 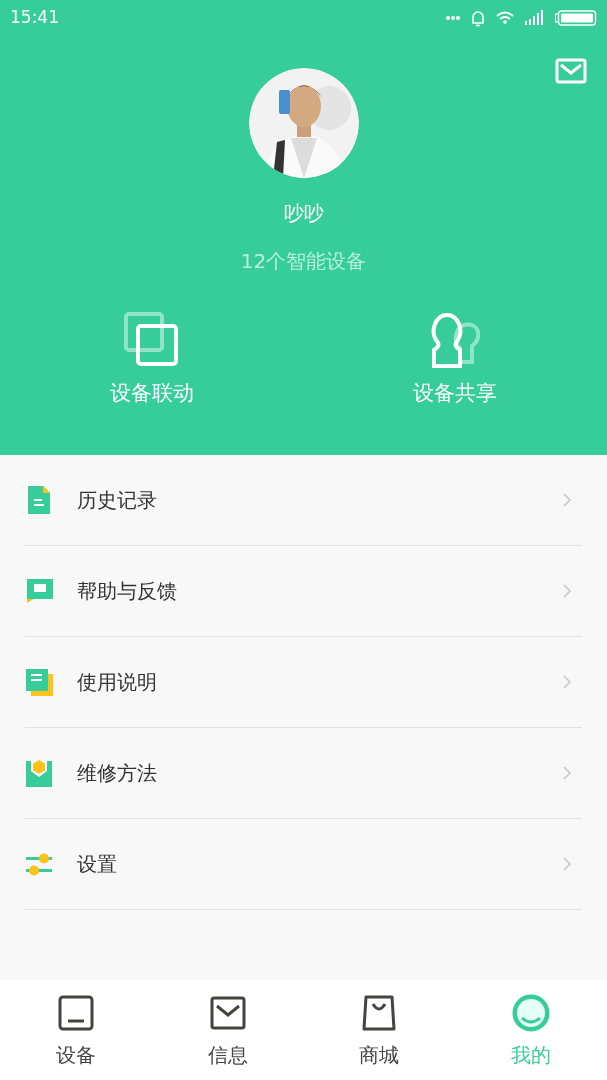 What do you see at coordinates (39, 773) in the screenshot?
I see `hexagon-box-icon` at bounding box center [39, 773].